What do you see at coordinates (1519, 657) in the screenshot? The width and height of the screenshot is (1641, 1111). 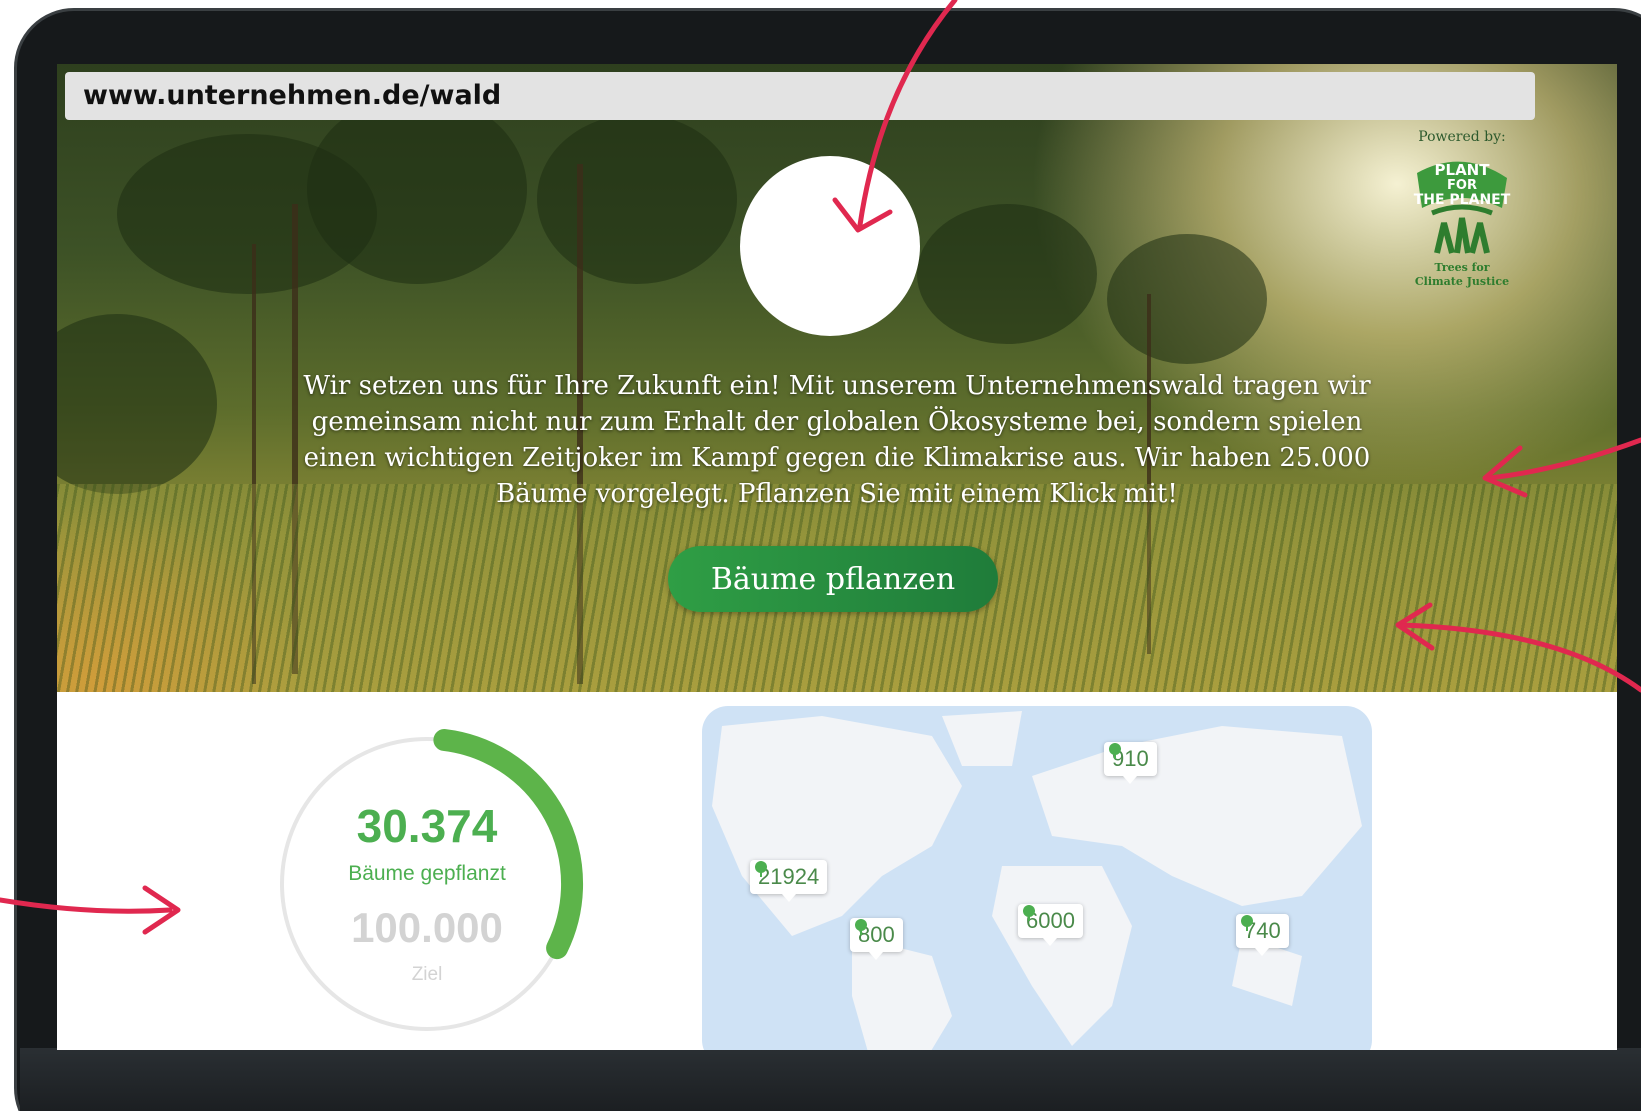 I see `arrow-to-button-line` at bounding box center [1519, 657].